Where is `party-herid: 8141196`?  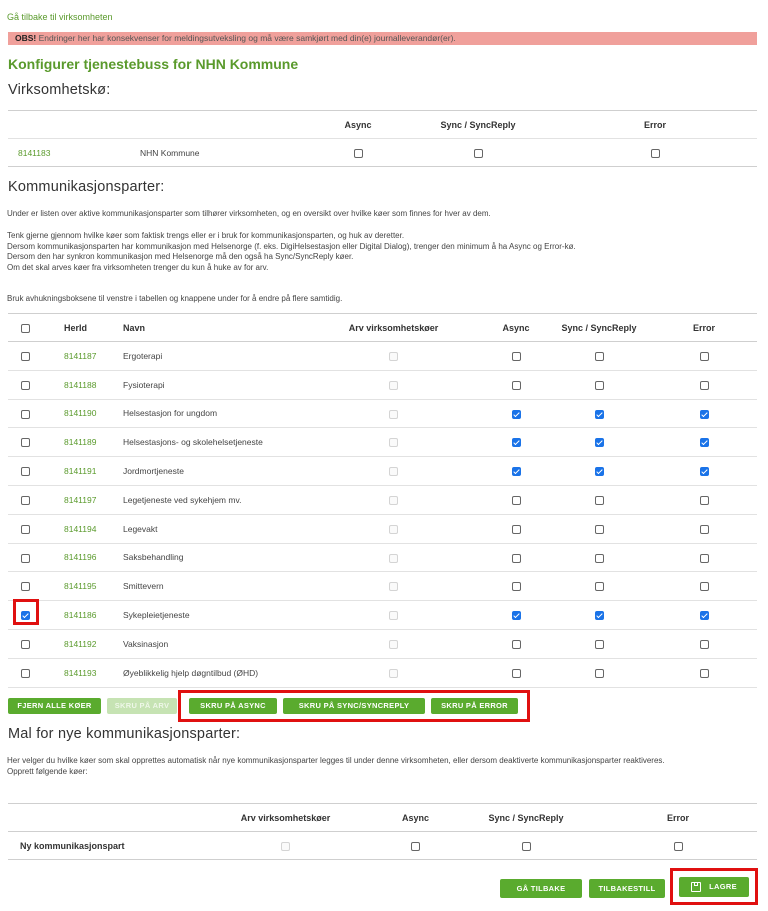 party-herid: 8141196 is located at coordinates (80, 557).